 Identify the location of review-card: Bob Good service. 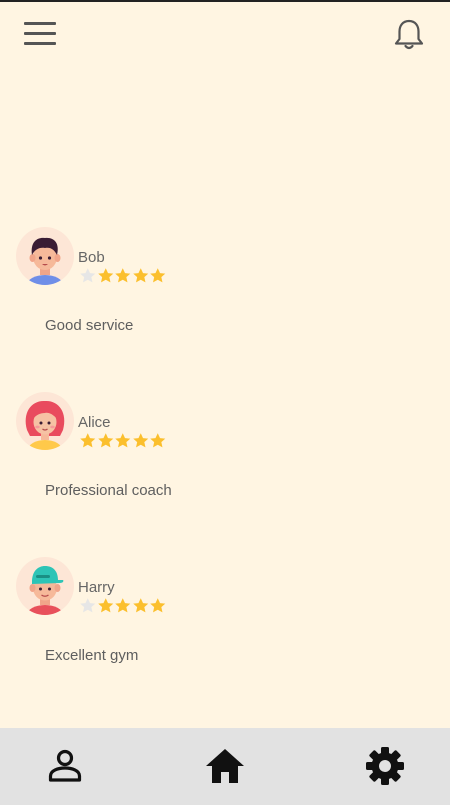
(225, 287).